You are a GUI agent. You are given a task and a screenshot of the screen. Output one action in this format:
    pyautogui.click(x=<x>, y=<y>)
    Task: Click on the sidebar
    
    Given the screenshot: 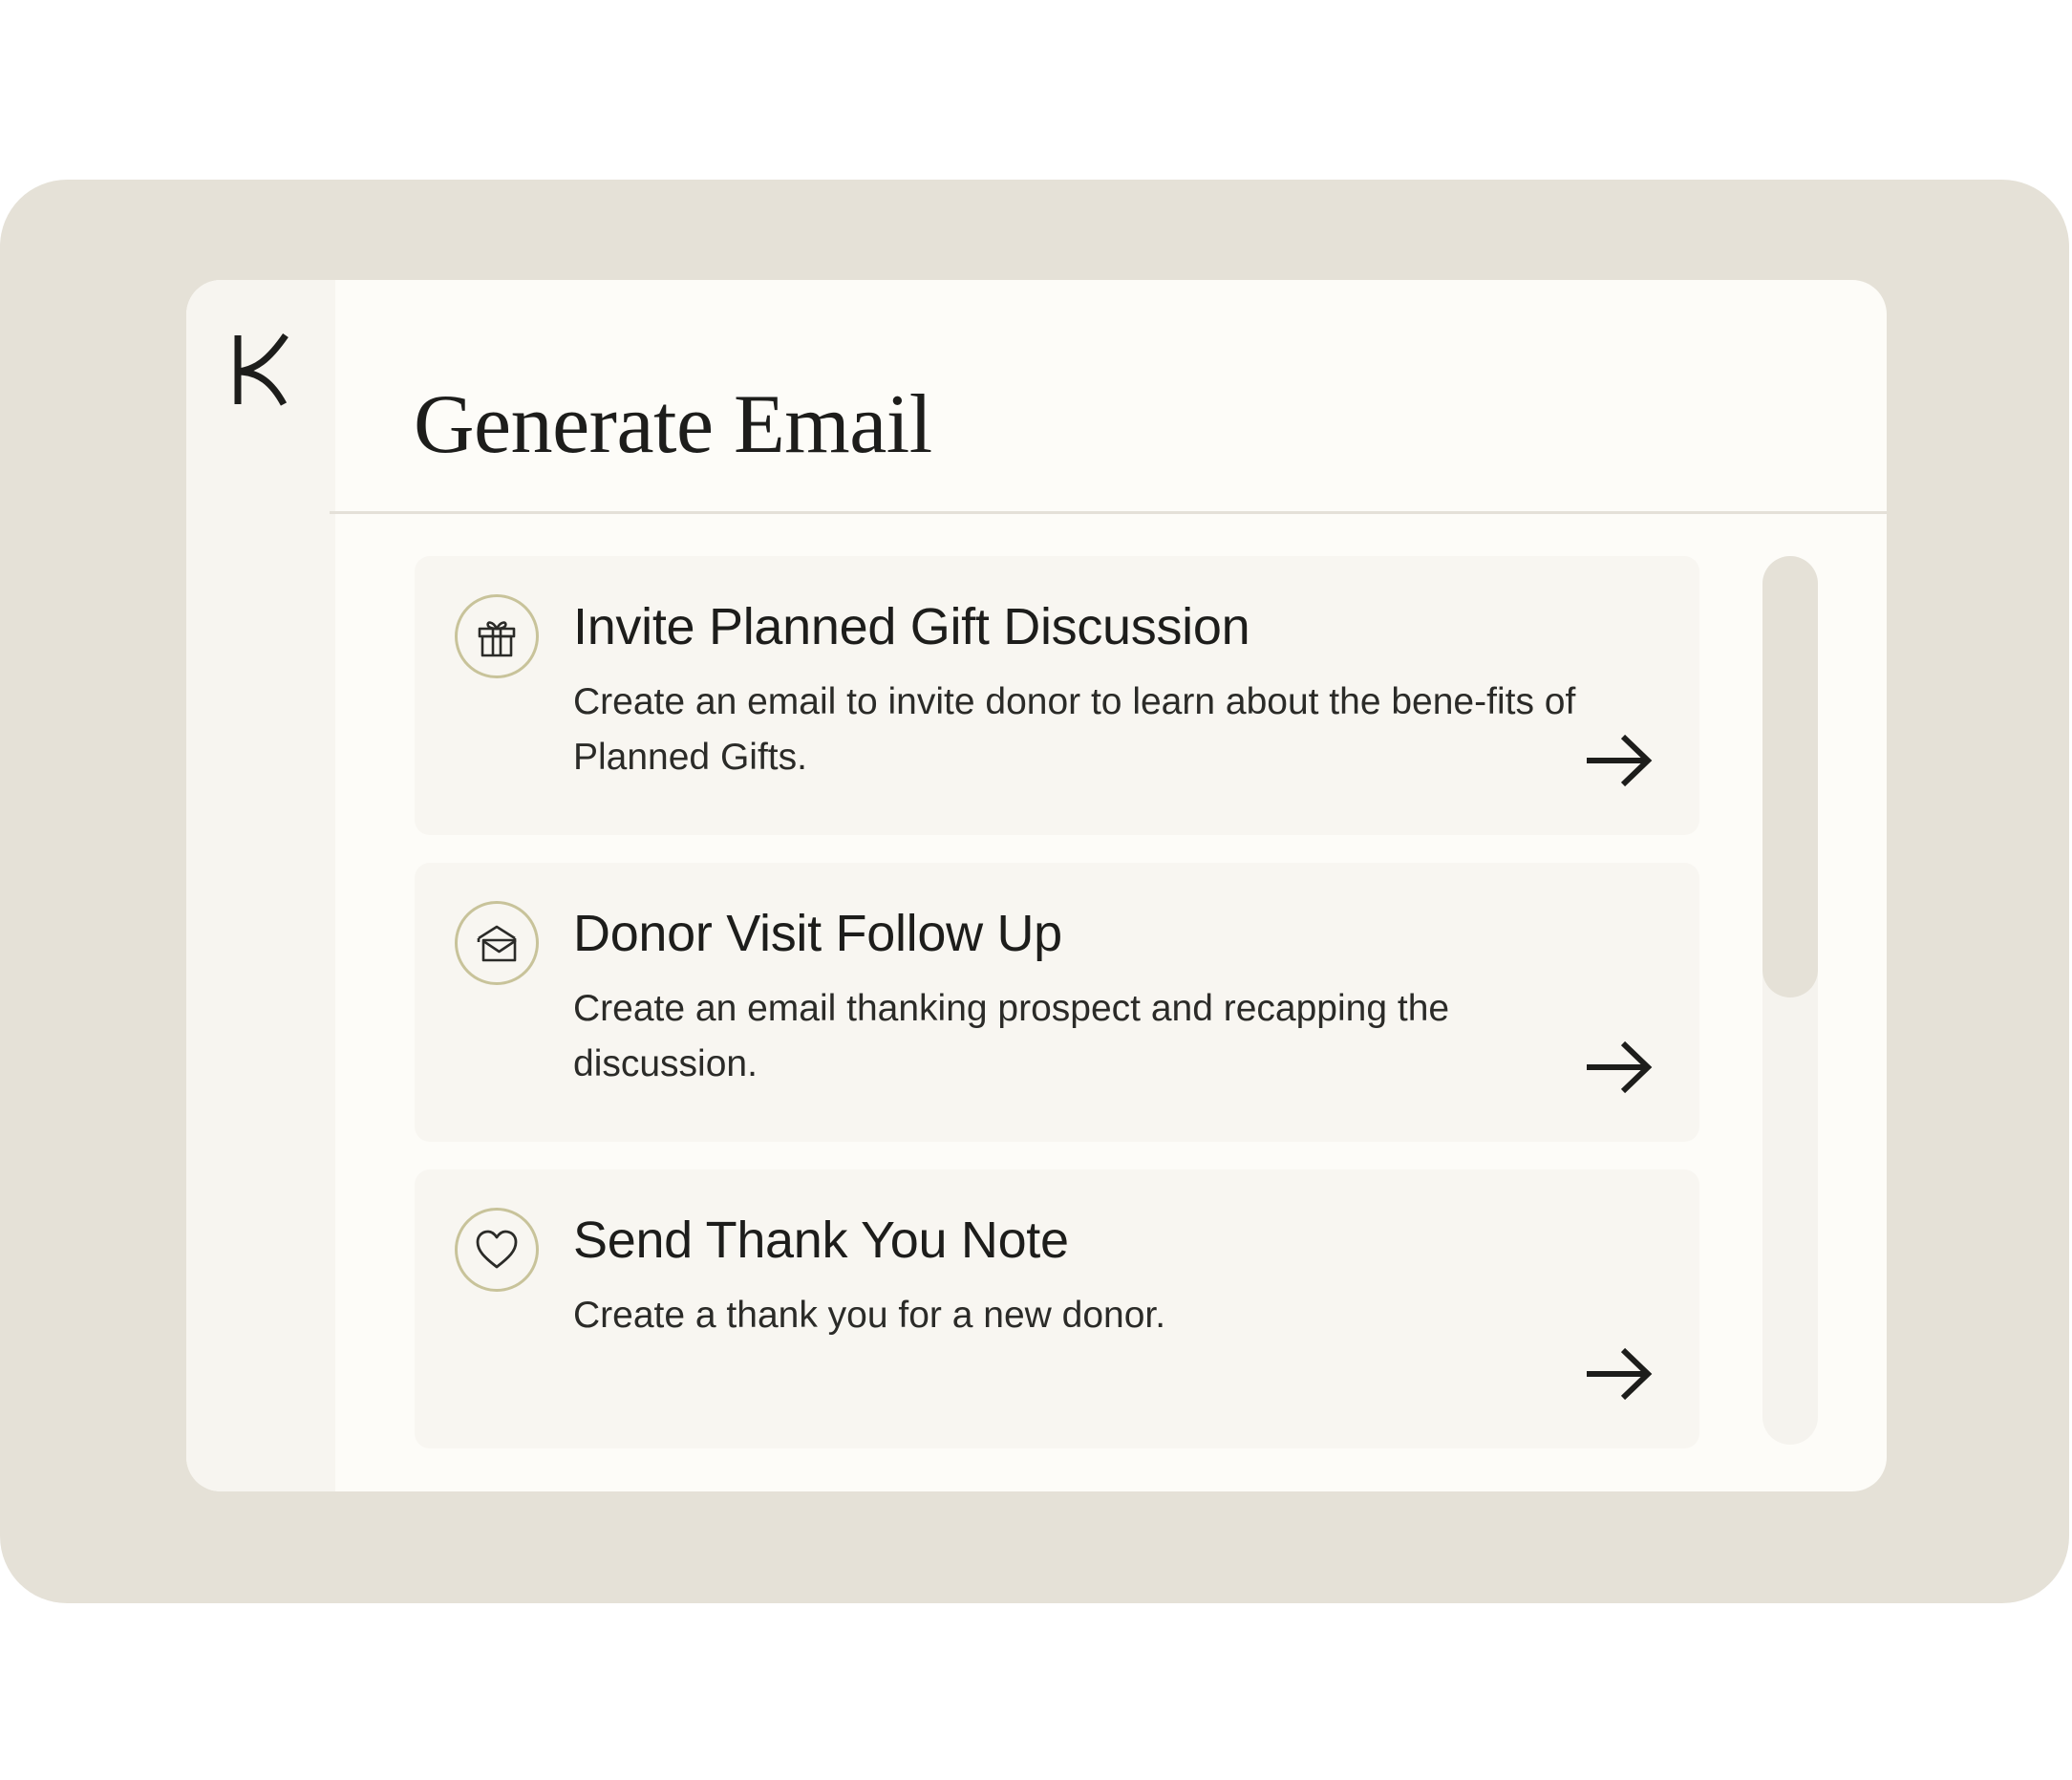 What is the action you would take?
    pyautogui.click(x=260, y=885)
    